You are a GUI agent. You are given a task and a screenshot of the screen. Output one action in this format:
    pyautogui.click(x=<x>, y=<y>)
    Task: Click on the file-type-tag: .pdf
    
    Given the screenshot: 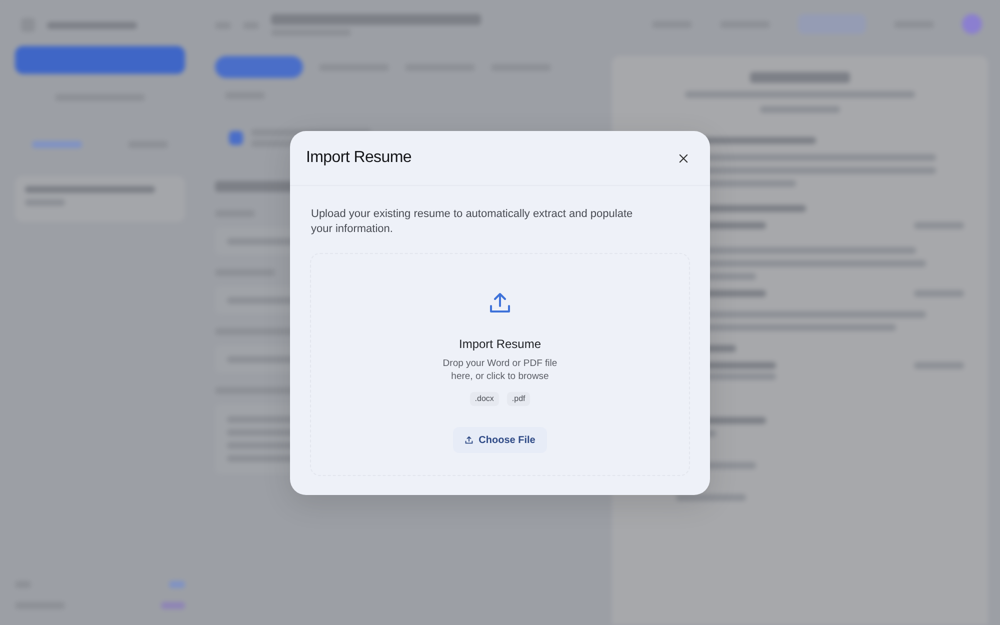 What is the action you would take?
    pyautogui.click(x=518, y=399)
    